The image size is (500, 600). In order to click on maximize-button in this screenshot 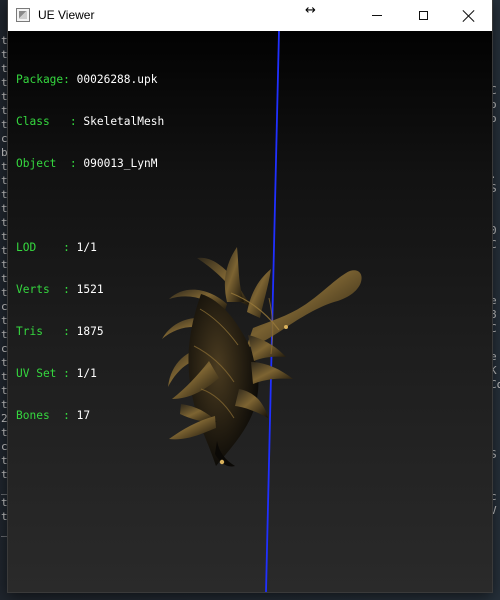, I will do `click(423, 15)`.